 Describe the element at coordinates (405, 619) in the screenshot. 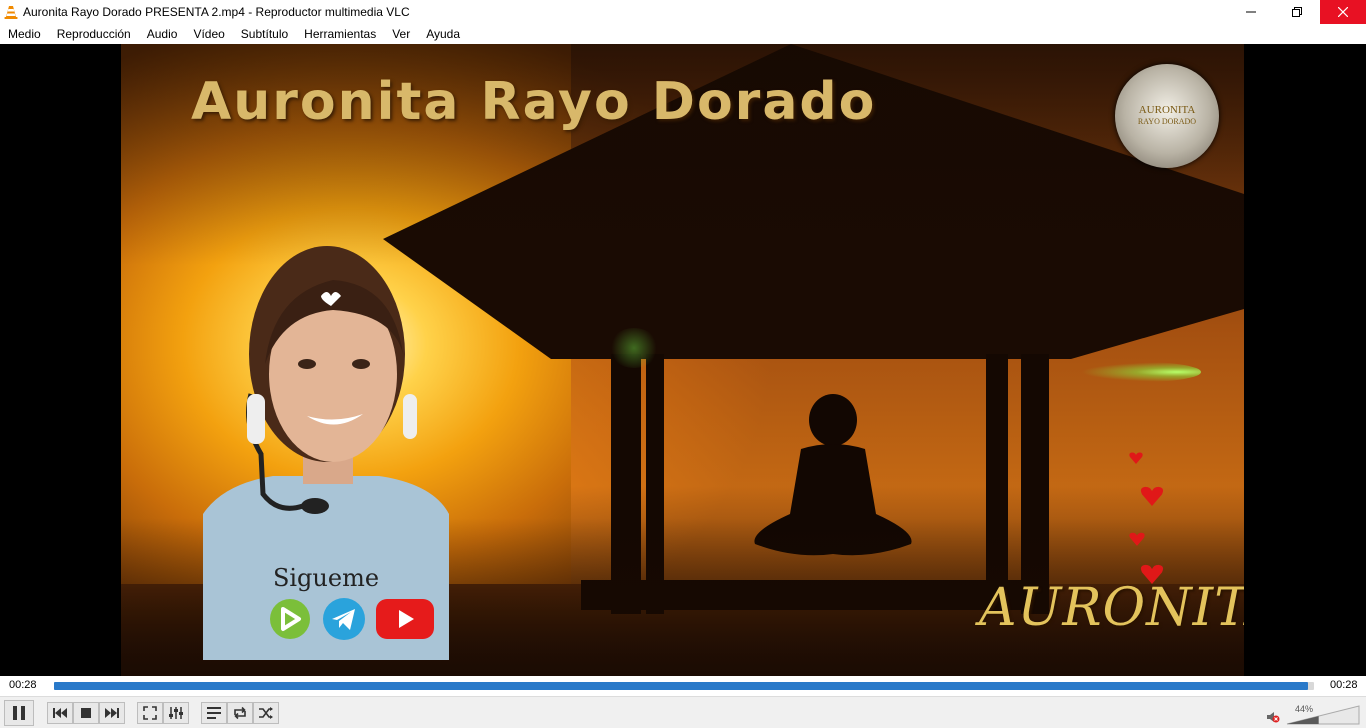

I see `youtube-icon` at that location.